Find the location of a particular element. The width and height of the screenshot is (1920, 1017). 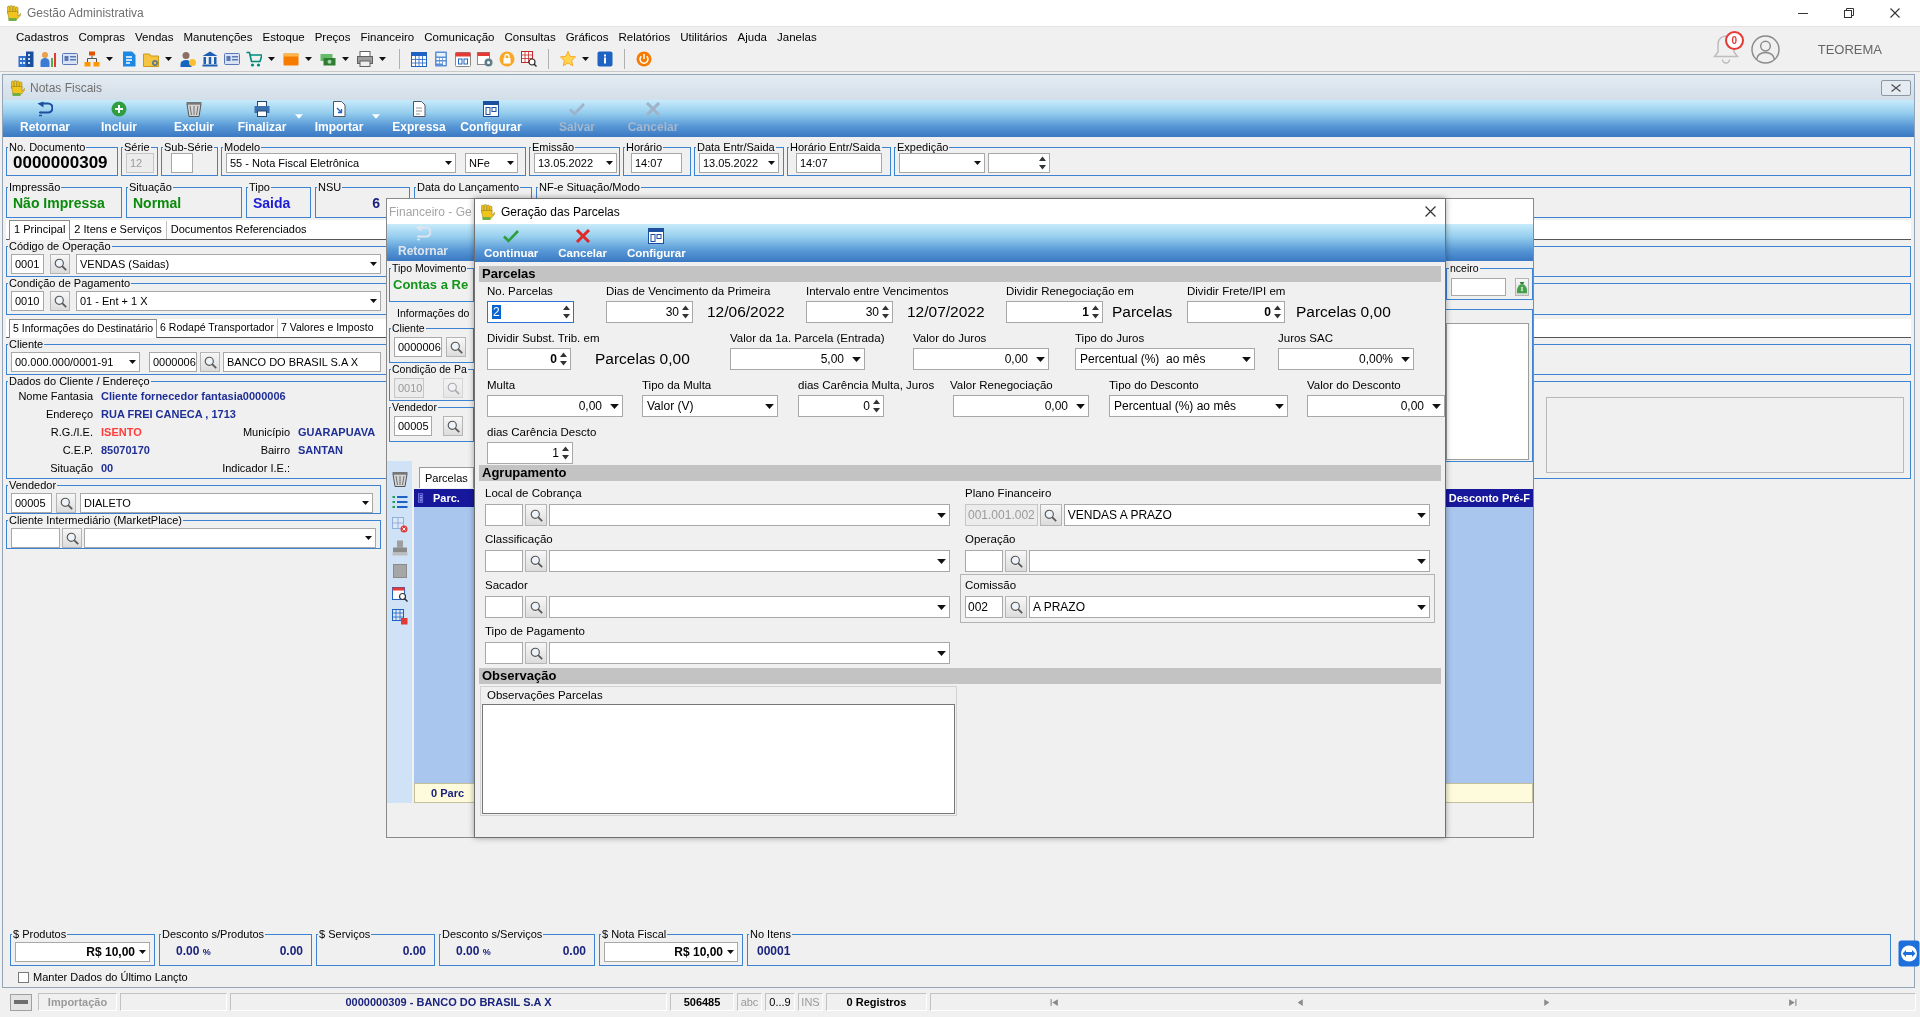

menu-item: Relatórios is located at coordinates (644, 37).